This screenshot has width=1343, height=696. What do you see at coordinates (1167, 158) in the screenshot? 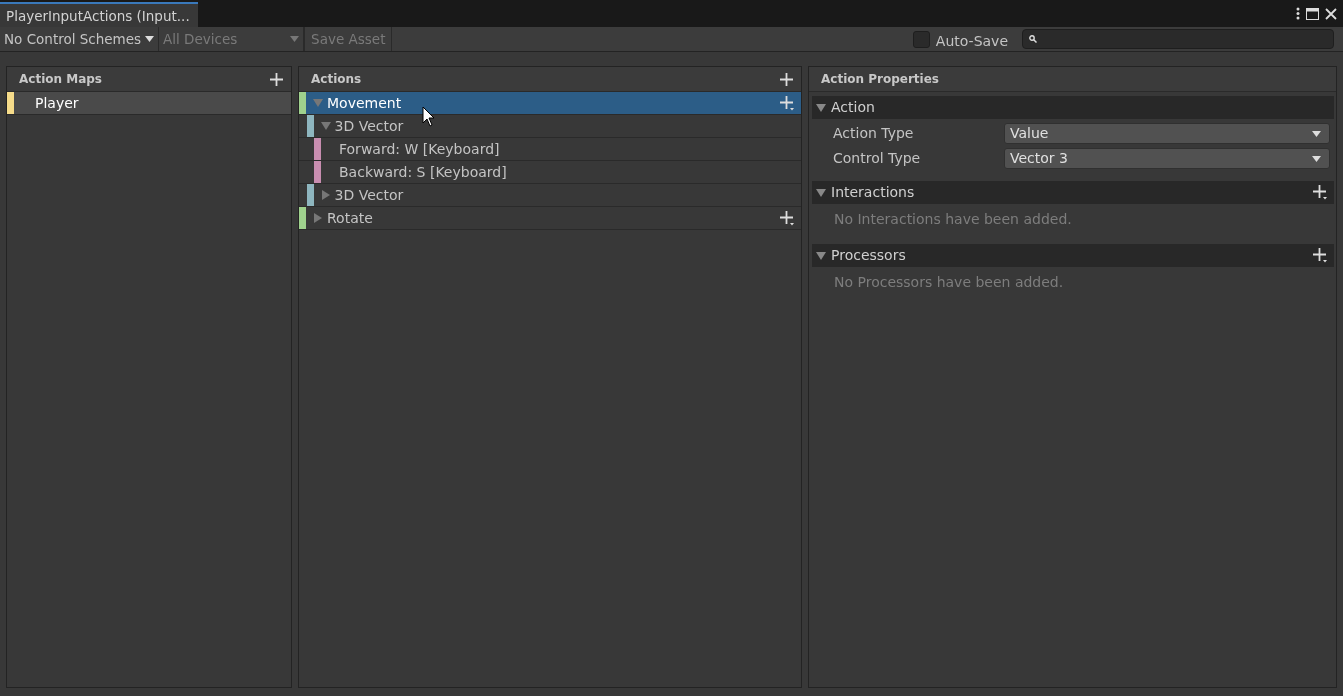
I see `type-dropdown: Vector 3` at bounding box center [1167, 158].